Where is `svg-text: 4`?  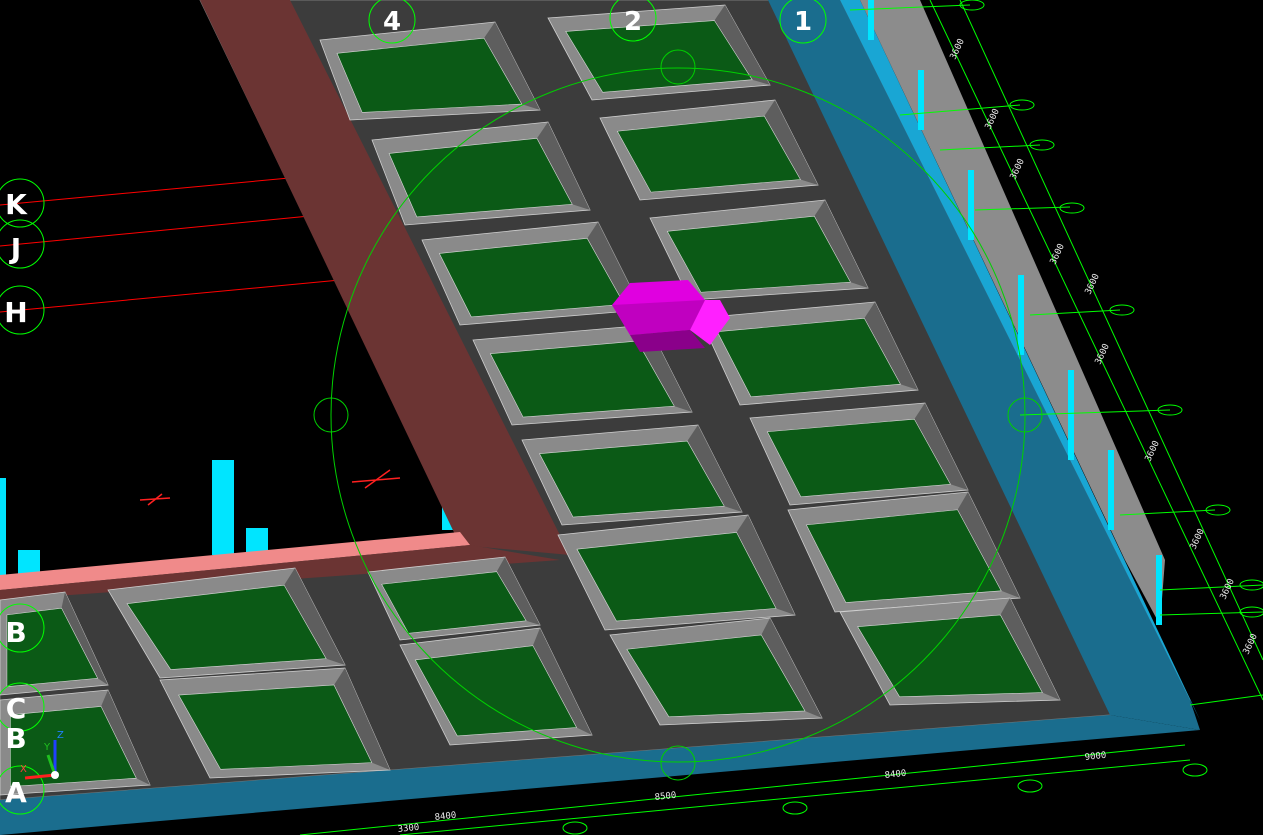 svg-text: 4 is located at coordinates (392, 22).